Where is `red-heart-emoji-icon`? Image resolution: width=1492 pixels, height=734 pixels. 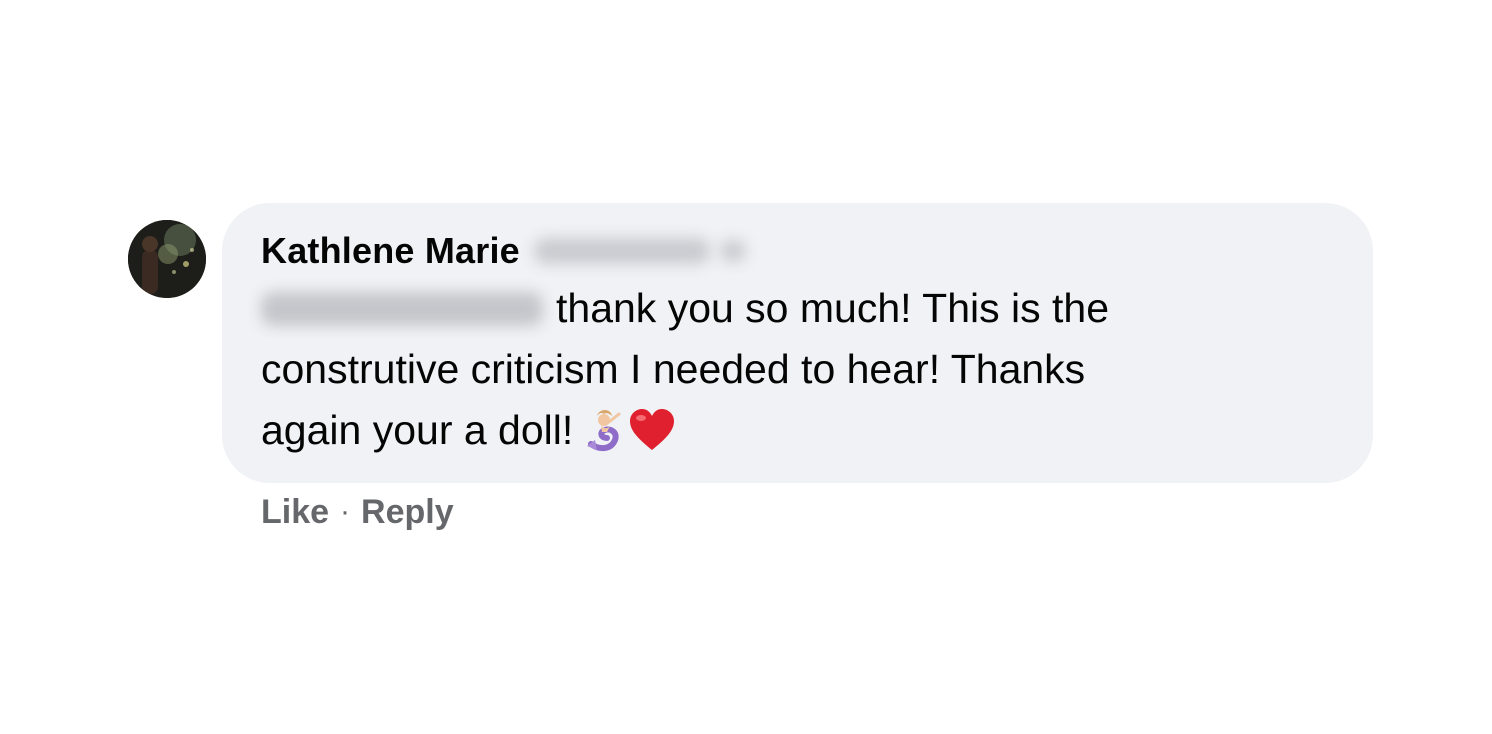 red-heart-emoji-icon is located at coordinates (652, 429).